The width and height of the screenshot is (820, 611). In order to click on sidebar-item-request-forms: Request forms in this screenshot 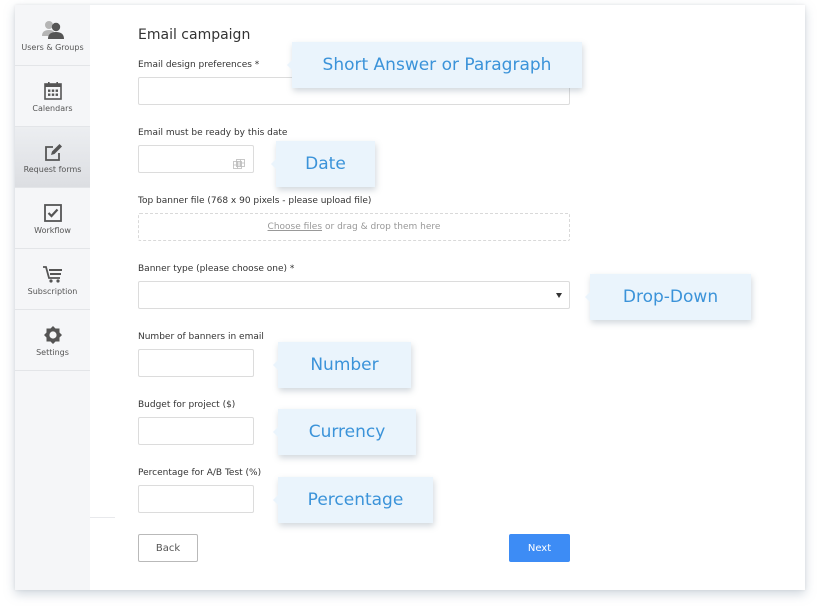, I will do `click(52, 157)`.